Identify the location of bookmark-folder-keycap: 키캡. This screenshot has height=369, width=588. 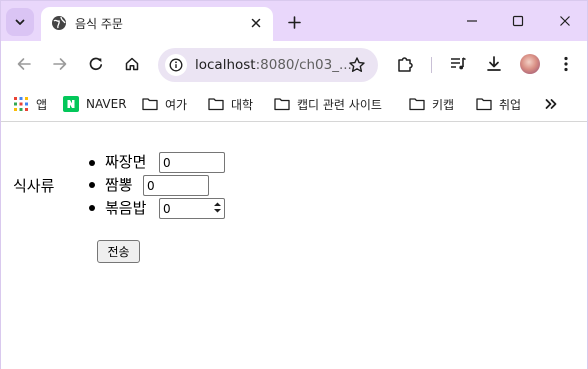
(431, 104).